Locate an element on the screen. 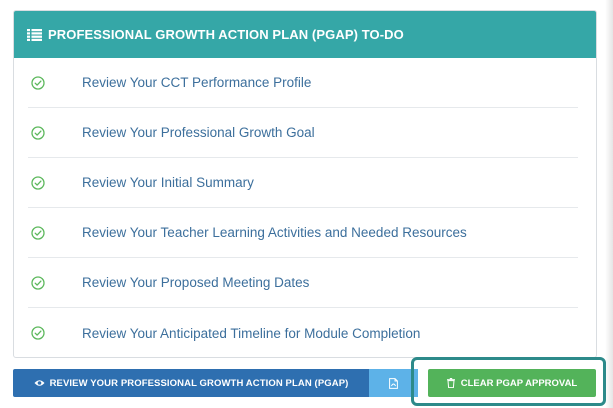  todo-item-initial-summary: Review Your Initial Summary is located at coordinates (303, 183).